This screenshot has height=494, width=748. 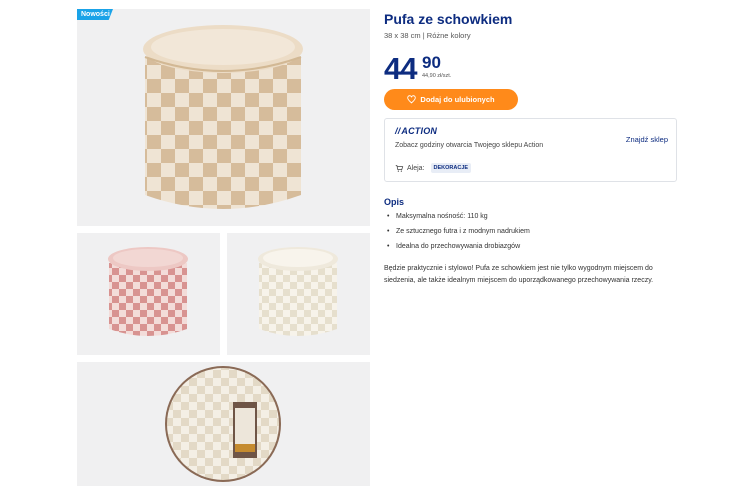 I want to click on aisle-row: Aleja: DEKORACJE, so click(x=433, y=168).